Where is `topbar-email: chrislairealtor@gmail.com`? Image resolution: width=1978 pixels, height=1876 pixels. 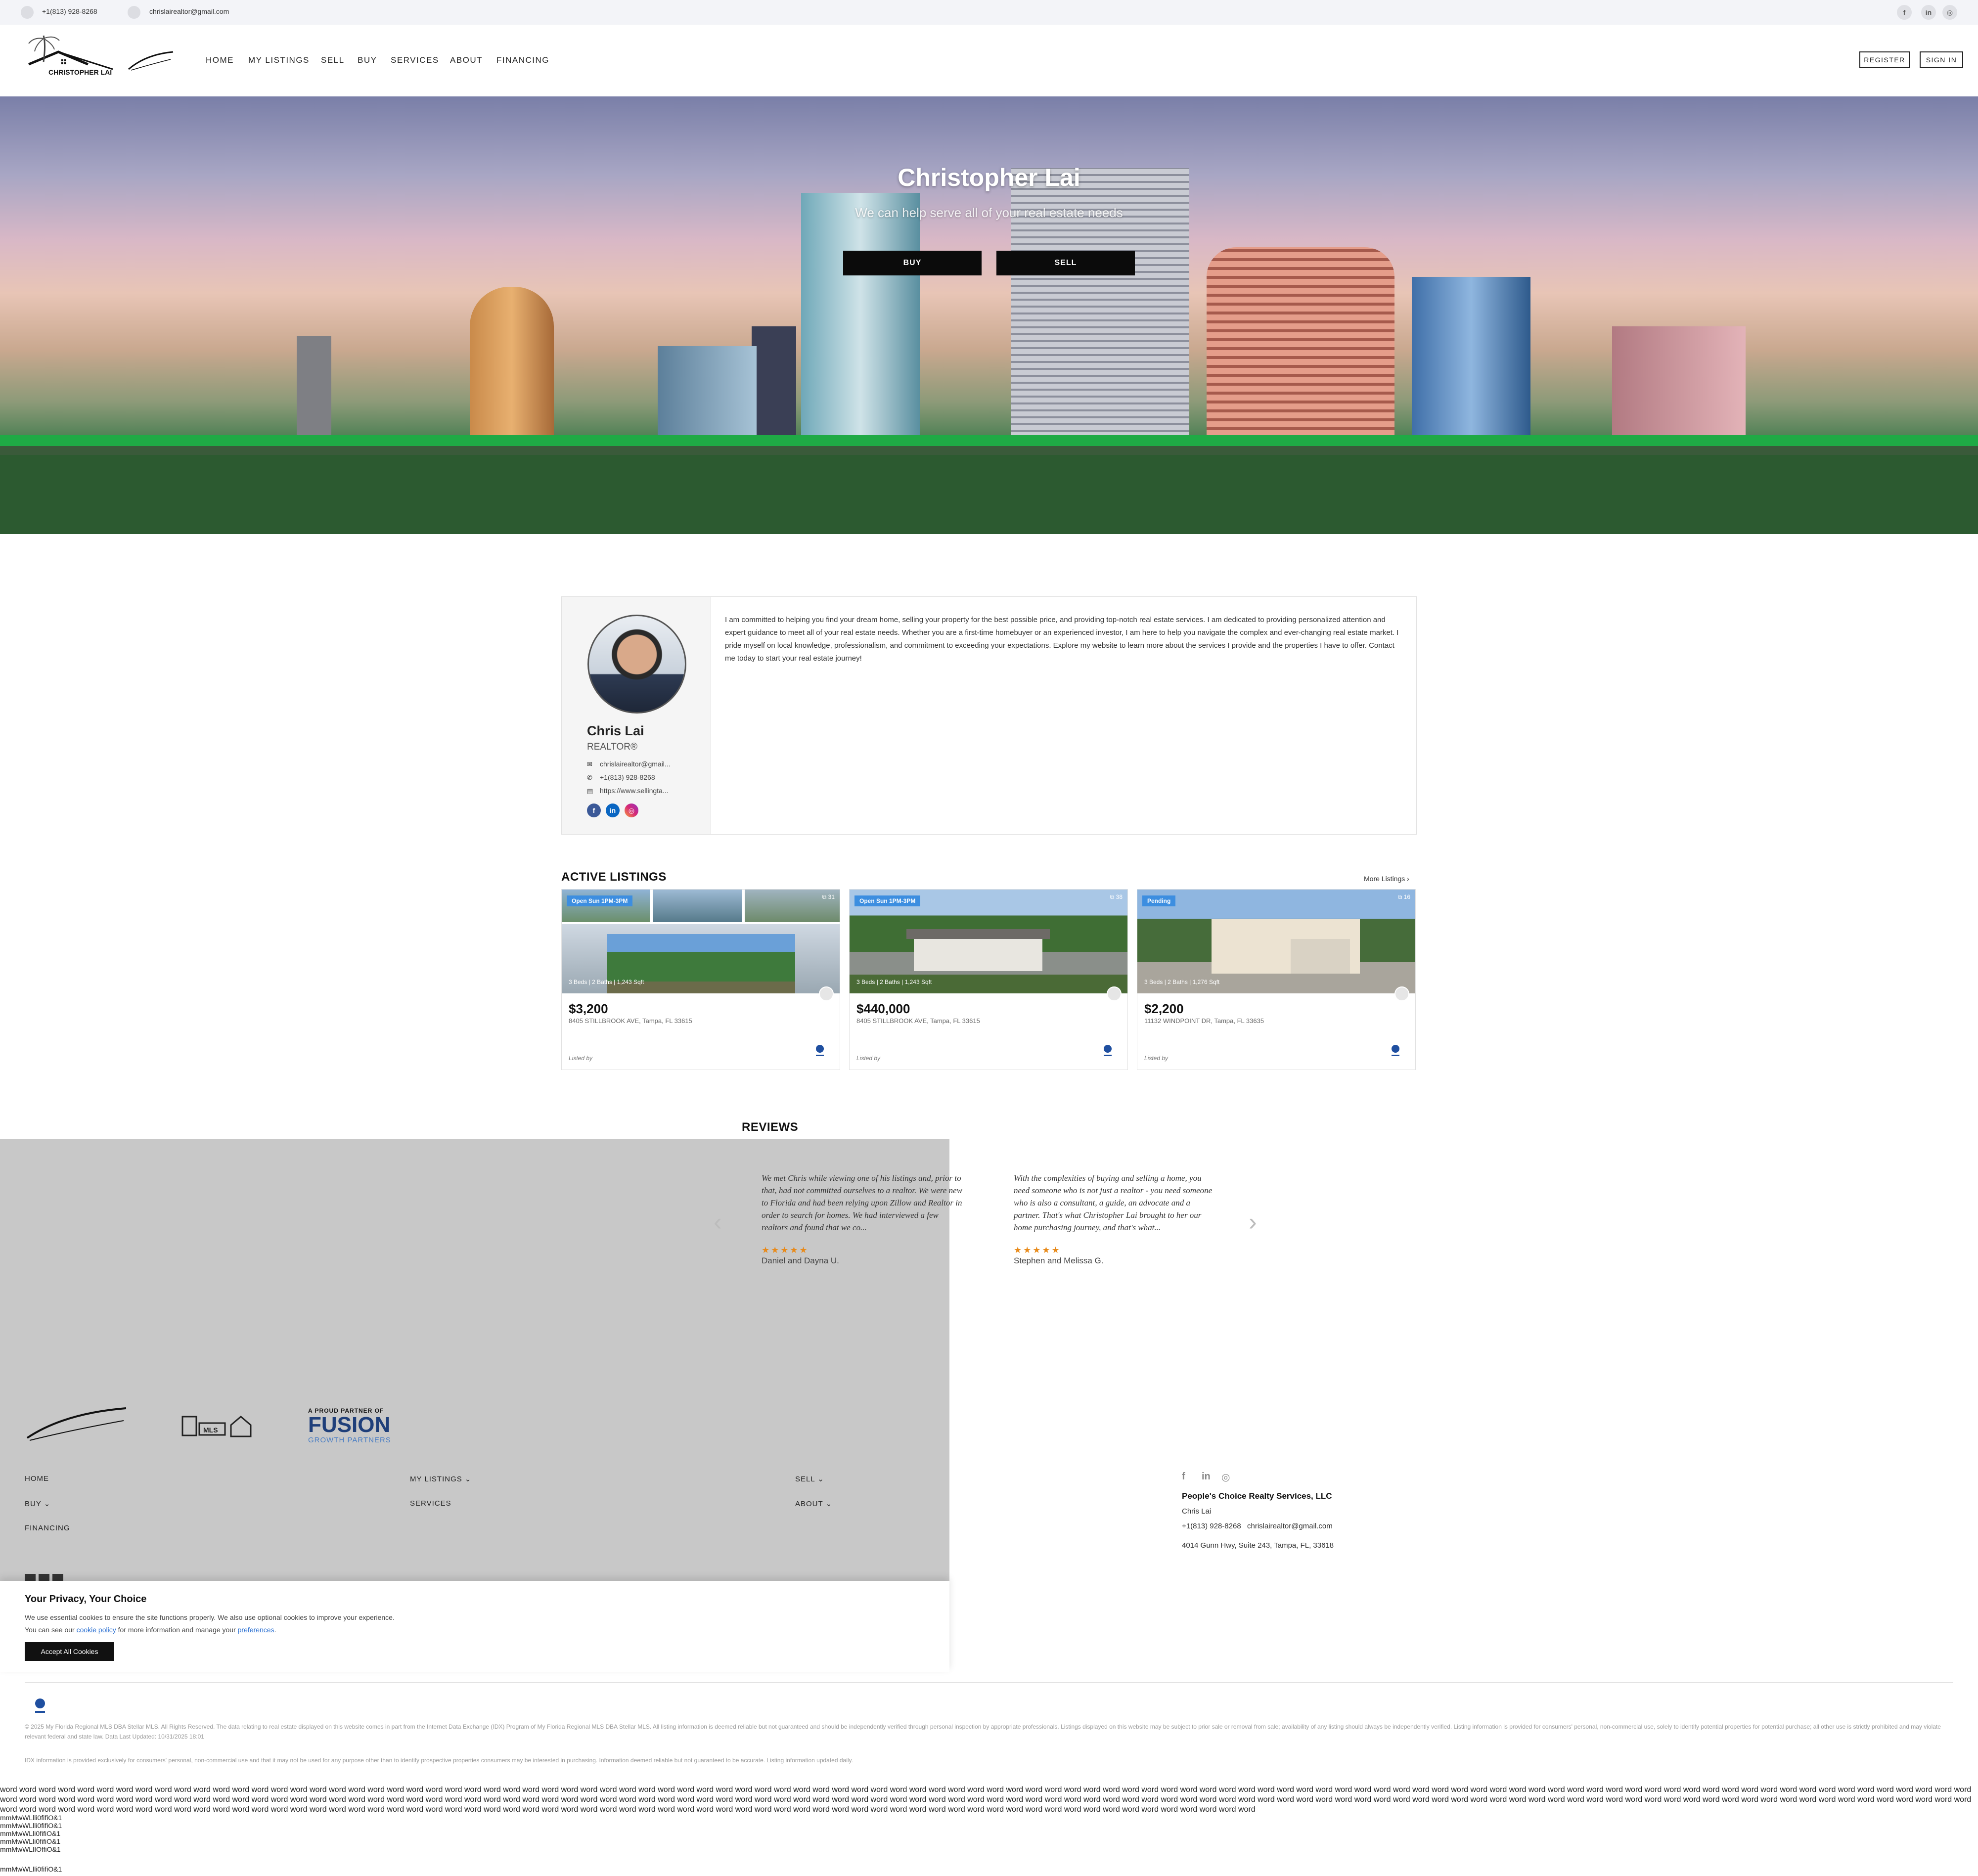
topbar-email: chrislairealtor@gmail.com is located at coordinates (189, 11).